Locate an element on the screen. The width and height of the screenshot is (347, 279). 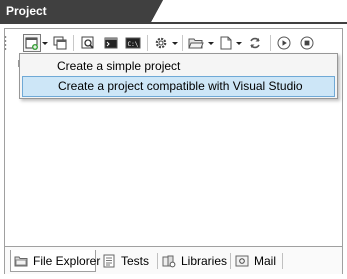
new-file-dropdown-arrow is located at coordinates (239, 43).